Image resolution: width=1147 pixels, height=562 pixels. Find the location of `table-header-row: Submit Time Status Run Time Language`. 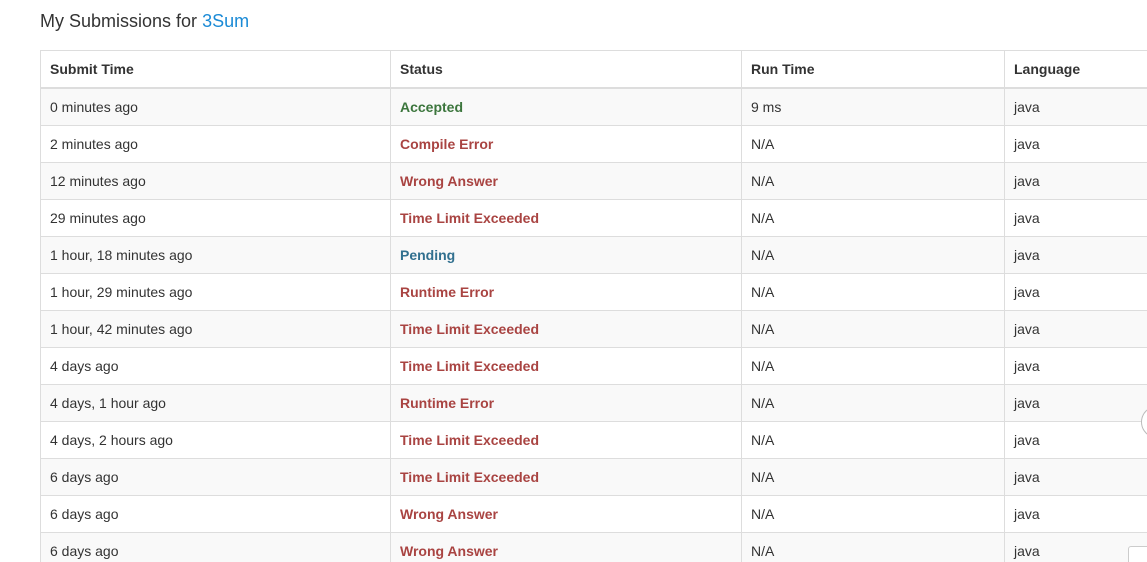

table-header-row: Submit Time Status Run Time Language is located at coordinates (593, 69).